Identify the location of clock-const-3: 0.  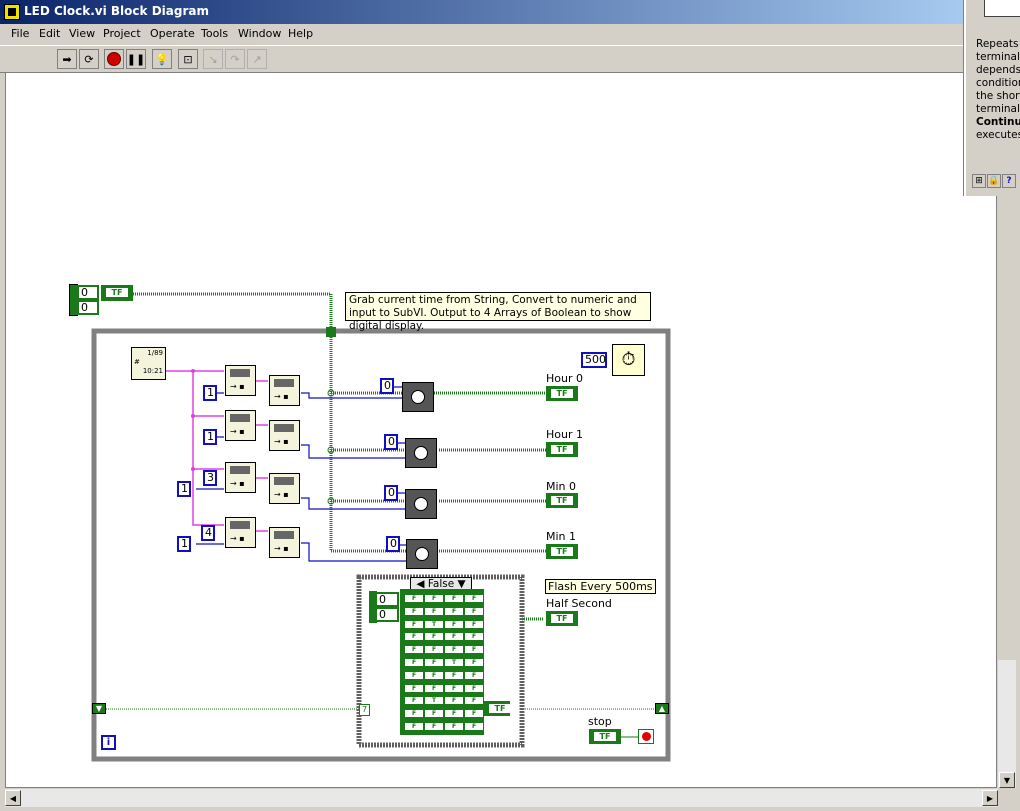
(393, 544).